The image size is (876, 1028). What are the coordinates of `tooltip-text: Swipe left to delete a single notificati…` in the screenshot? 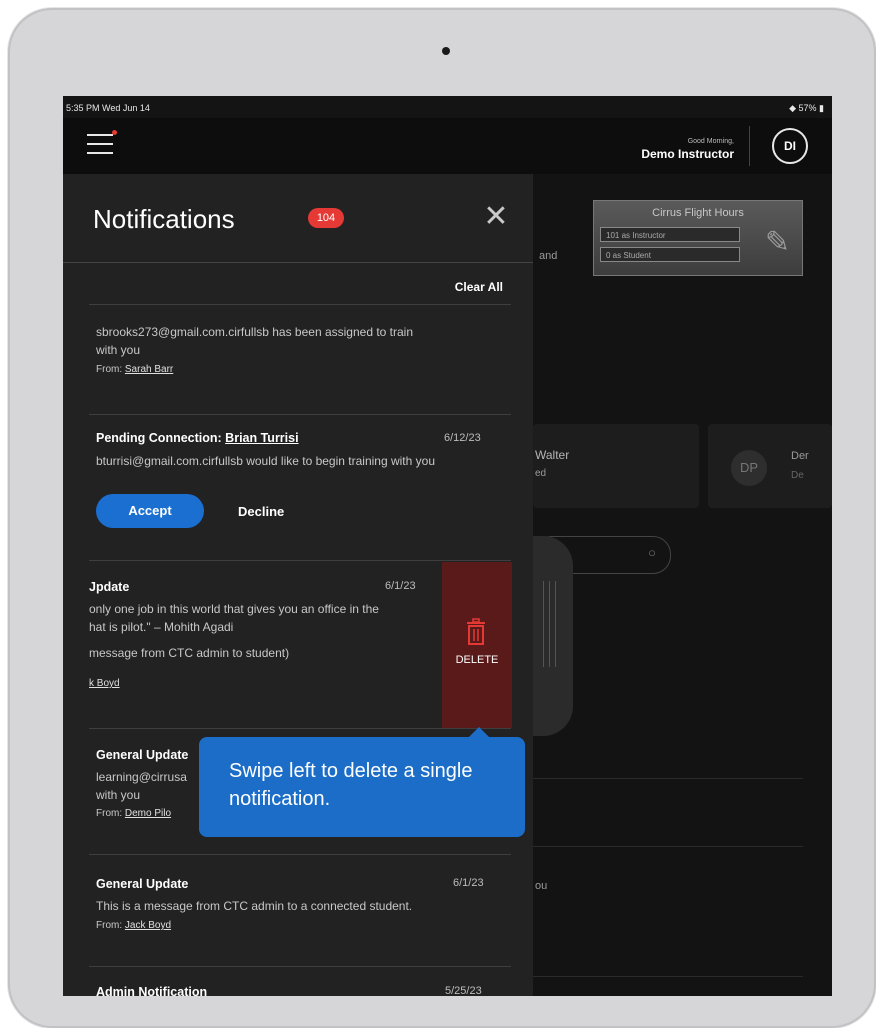 It's located at (351, 785).